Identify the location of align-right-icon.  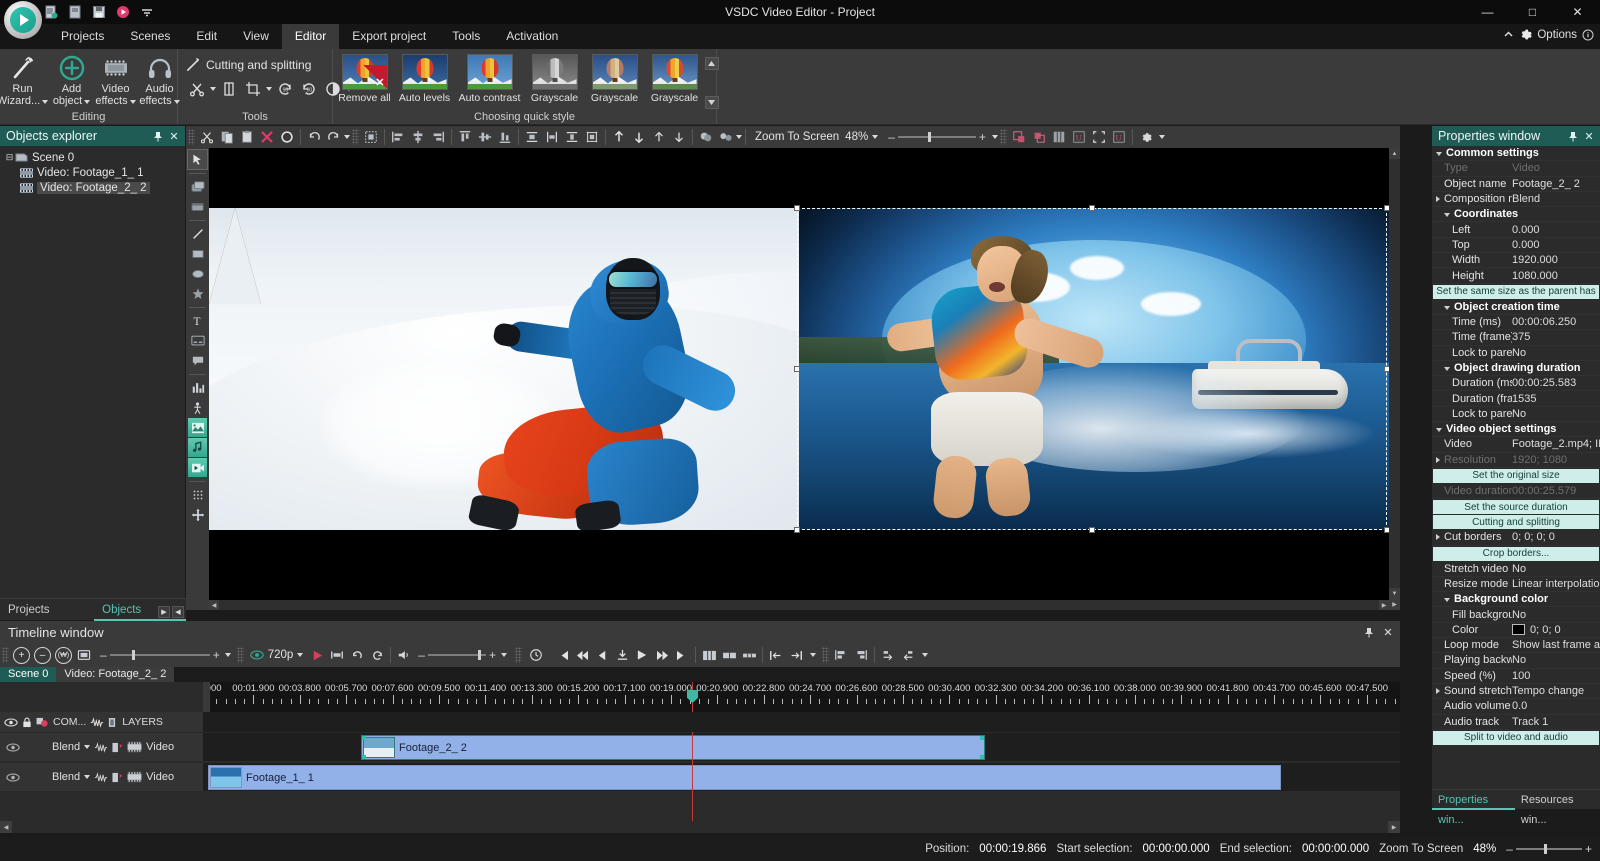
(438, 137).